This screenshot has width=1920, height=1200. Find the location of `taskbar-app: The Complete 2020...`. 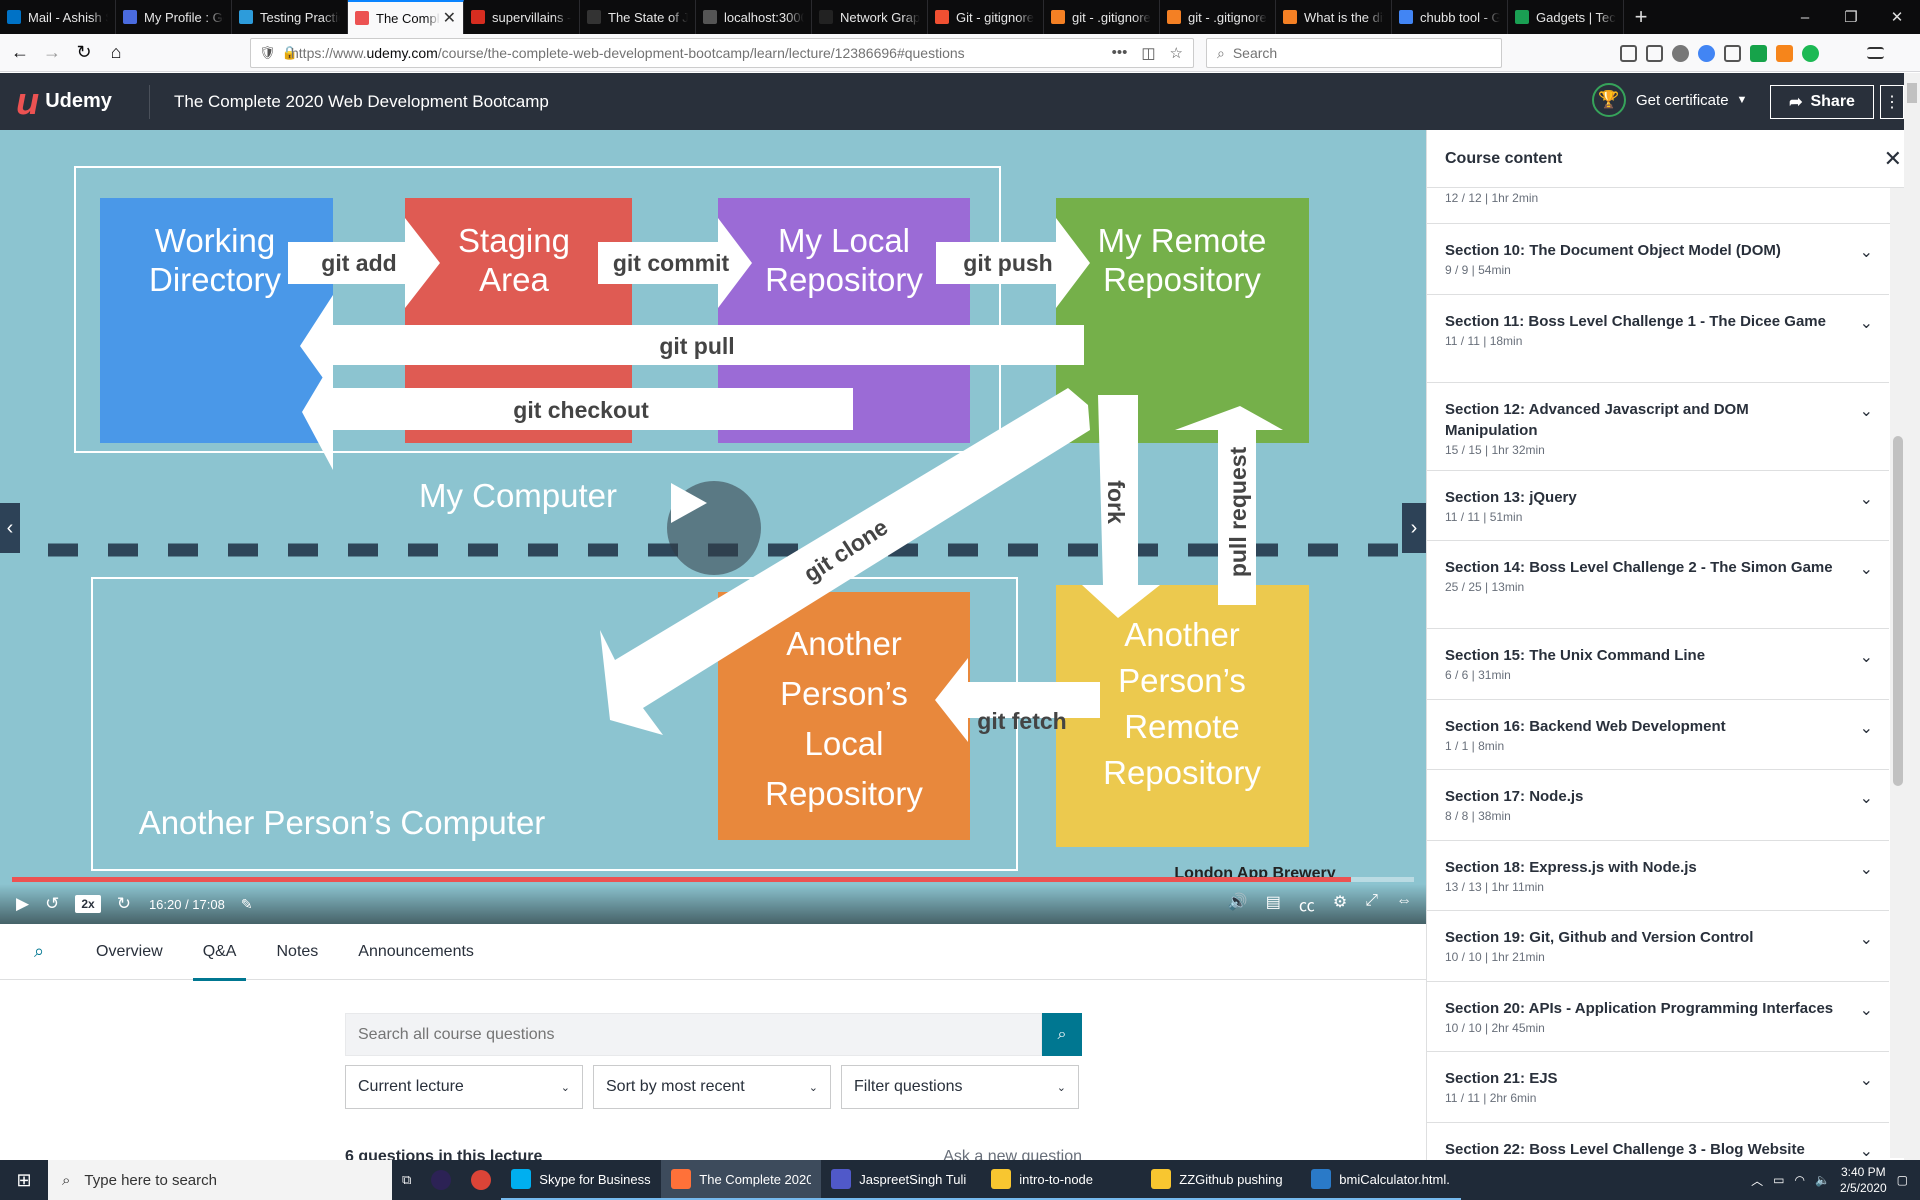

taskbar-app: The Complete 2020... is located at coordinates (741, 1180).